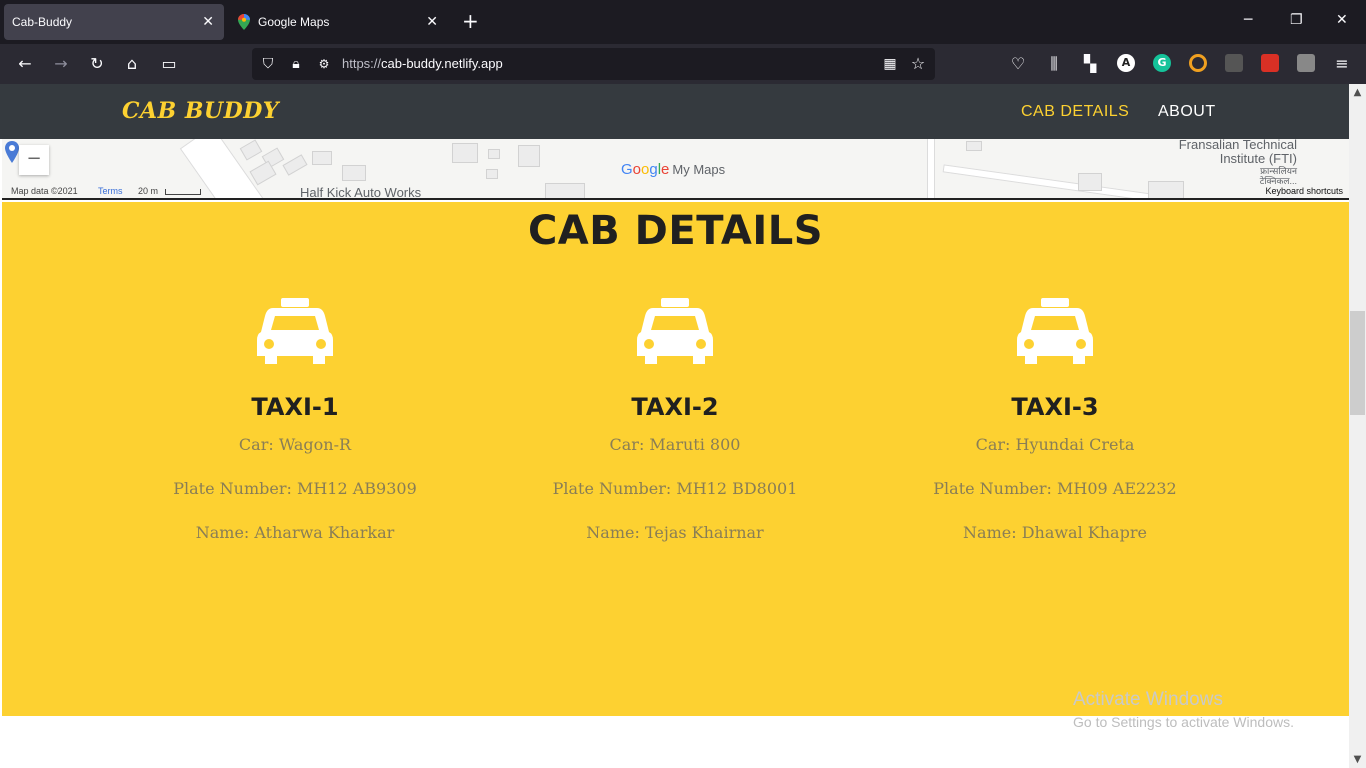 The width and height of the screenshot is (1366, 768). Describe the element at coordinates (34, 160) in the screenshot. I see `zoom-out-button: −` at that location.